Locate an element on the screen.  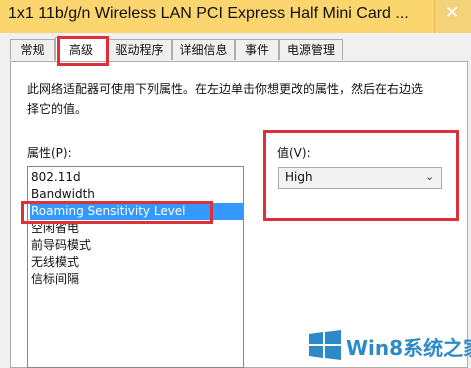
close-button: ✕ is located at coordinates (452, 16).